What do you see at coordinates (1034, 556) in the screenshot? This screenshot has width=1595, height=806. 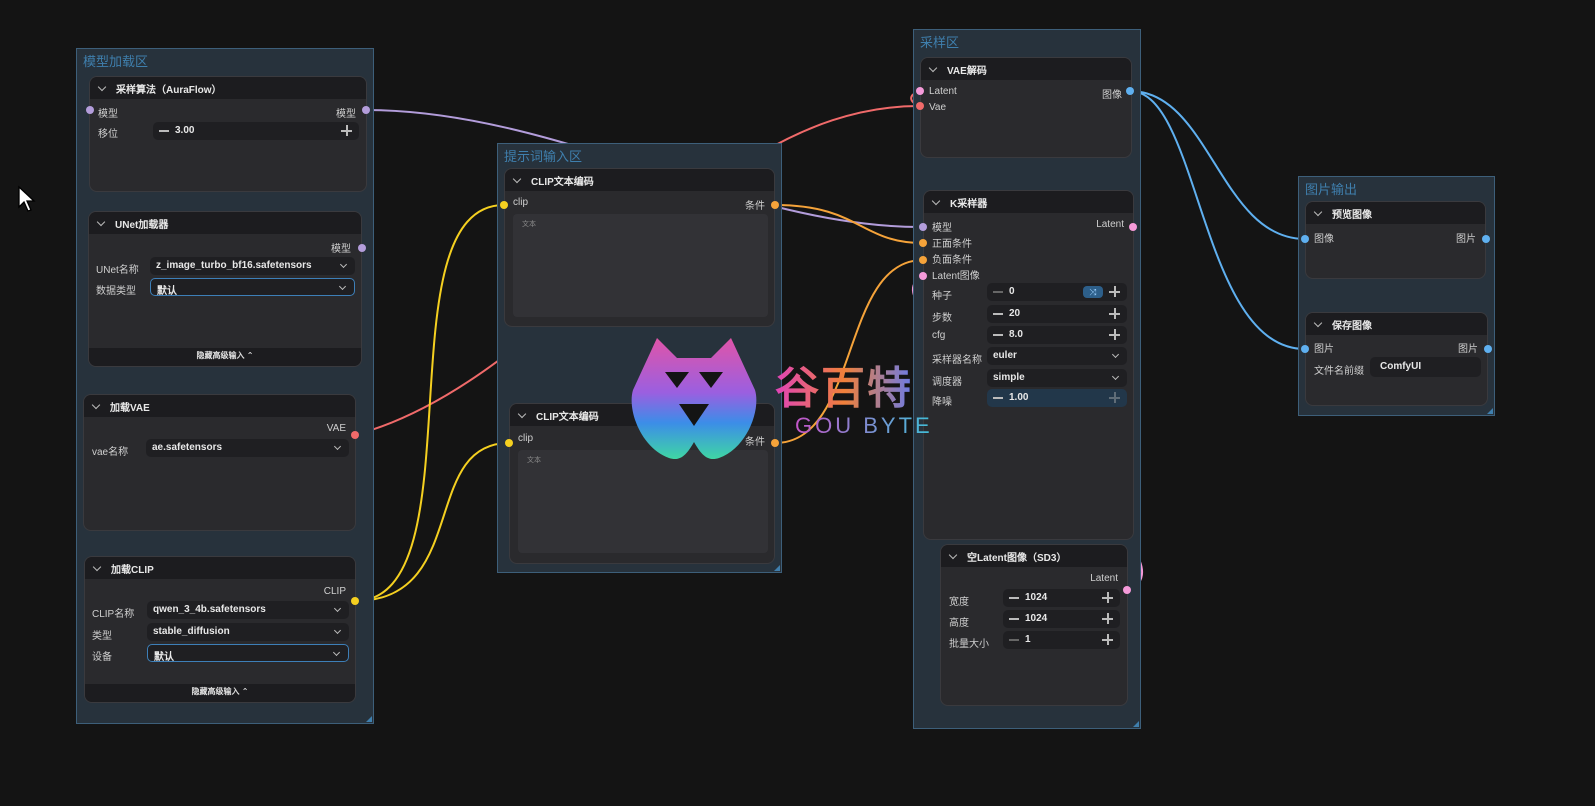 I see `node-header: 空Latent图像（SD3）` at bounding box center [1034, 556].